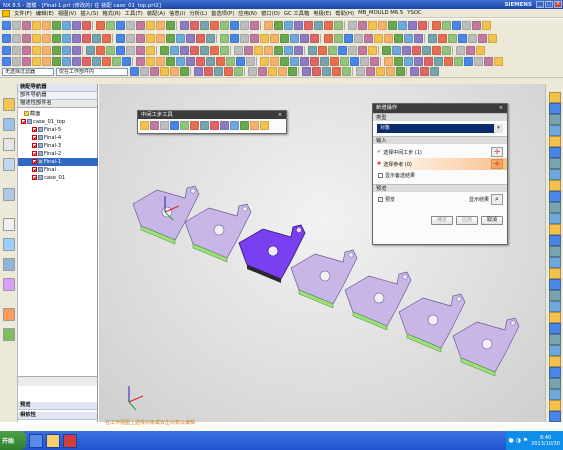 The width and height of the screenshot is (563, 450). I want to click on tree-item-final: Final, so click(58, 170).